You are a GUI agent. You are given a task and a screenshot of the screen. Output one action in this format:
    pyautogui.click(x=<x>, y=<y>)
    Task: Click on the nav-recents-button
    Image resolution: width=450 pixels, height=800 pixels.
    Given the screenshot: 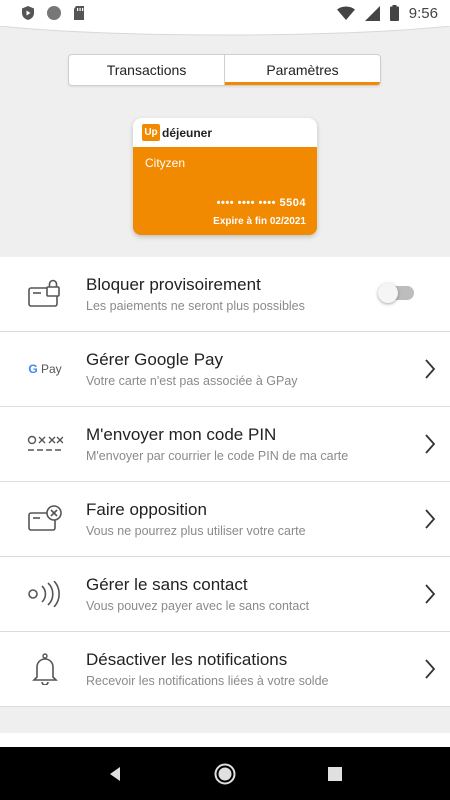 What is the action you would take?
    pyautogui.click(x=335, y=774)
    